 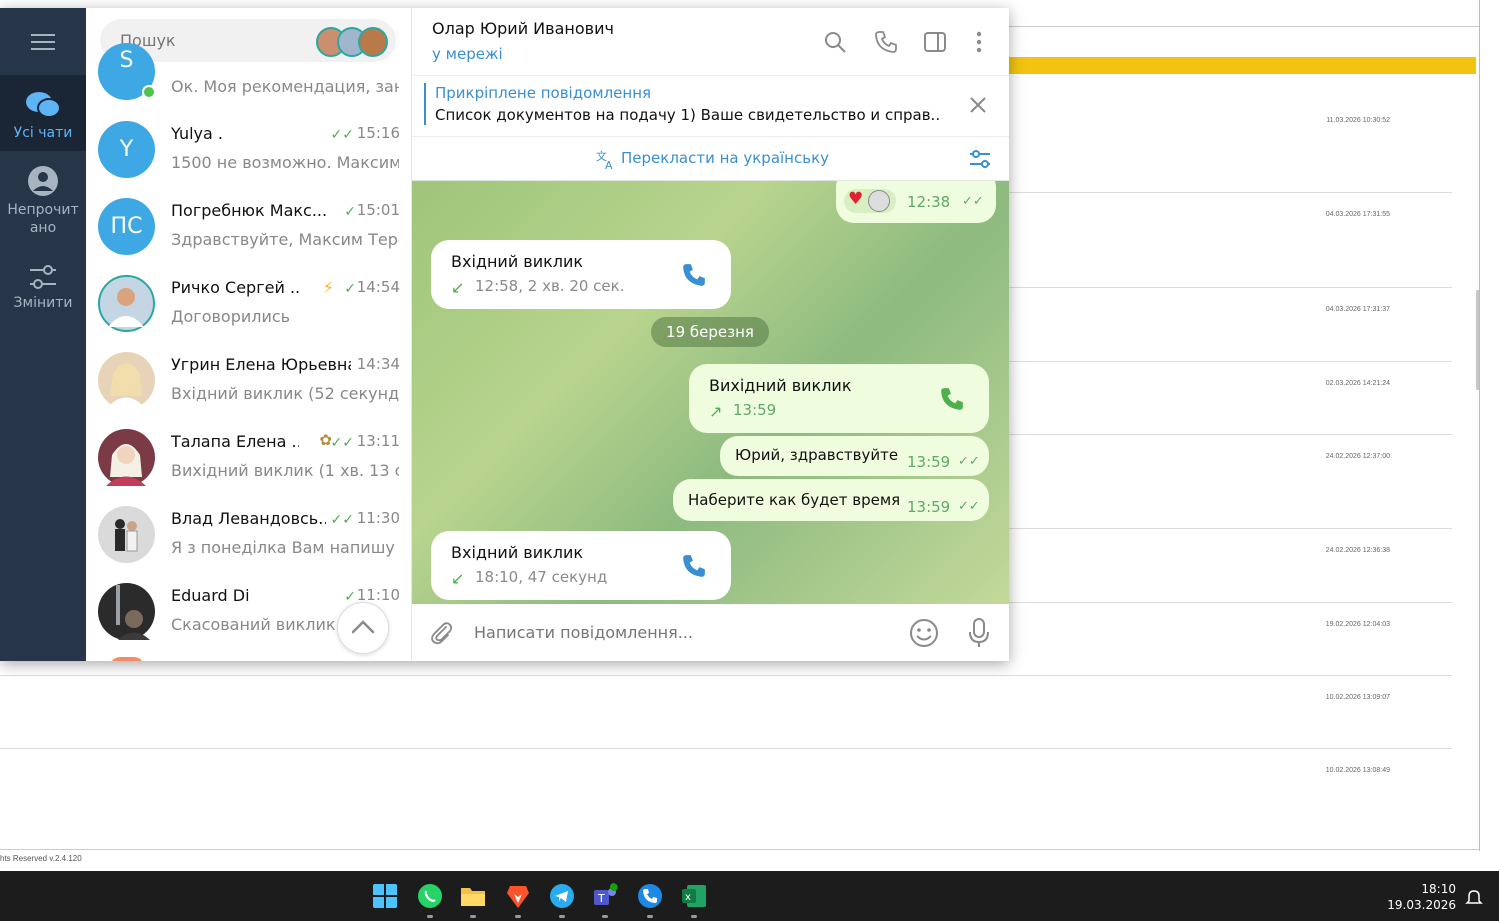 What do you see at coordinates (473, 896) in the screenshot?
I see `file-explorer-icon` at bounding box center [473, 896].